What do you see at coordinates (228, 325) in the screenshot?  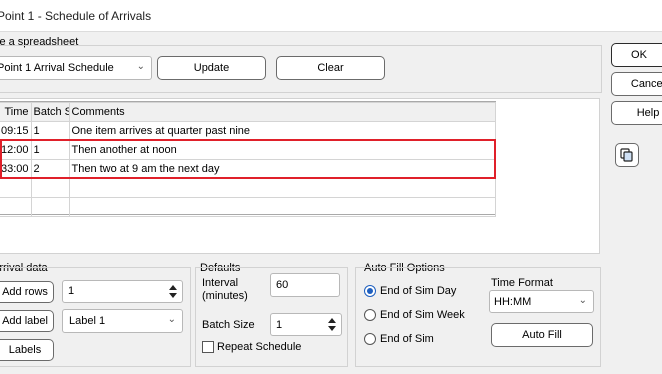 I see `batch-size-label: Batch Size` at bounding box center [228, 325].